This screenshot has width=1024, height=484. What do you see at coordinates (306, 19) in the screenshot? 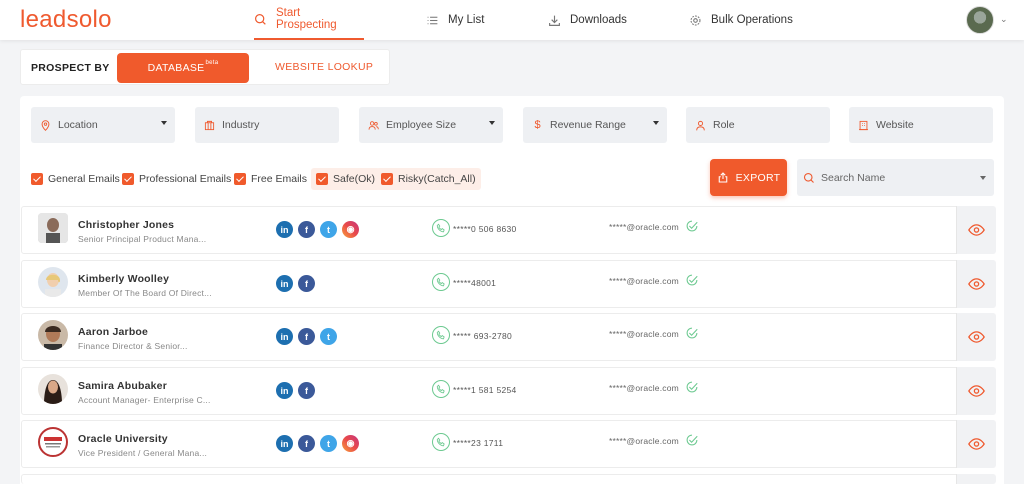
I see `nav-label: Start Prospecting` at bounding box center [306, 19].